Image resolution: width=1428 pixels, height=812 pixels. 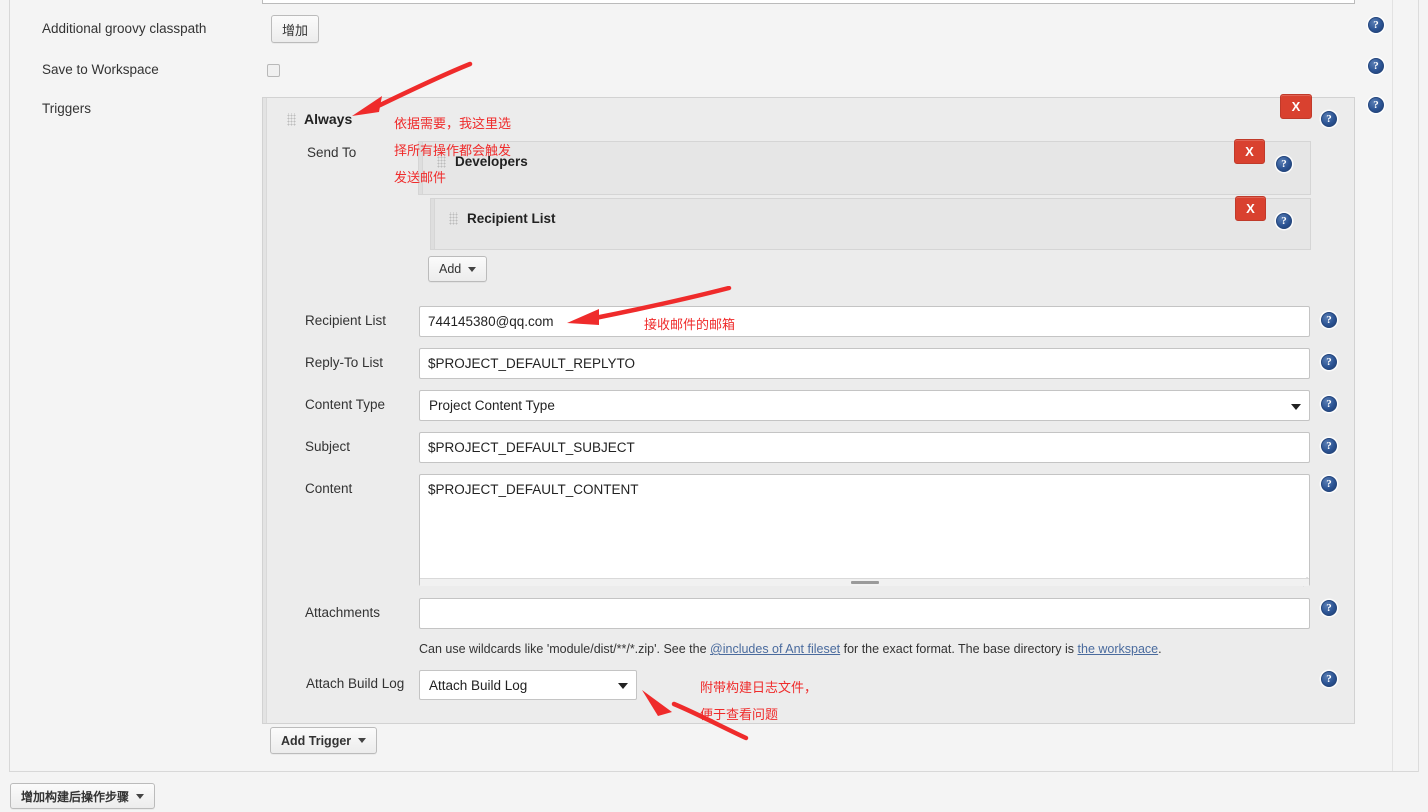 I want to click on add-trigger-button: Add Trigger, so click(x=324, y=740).